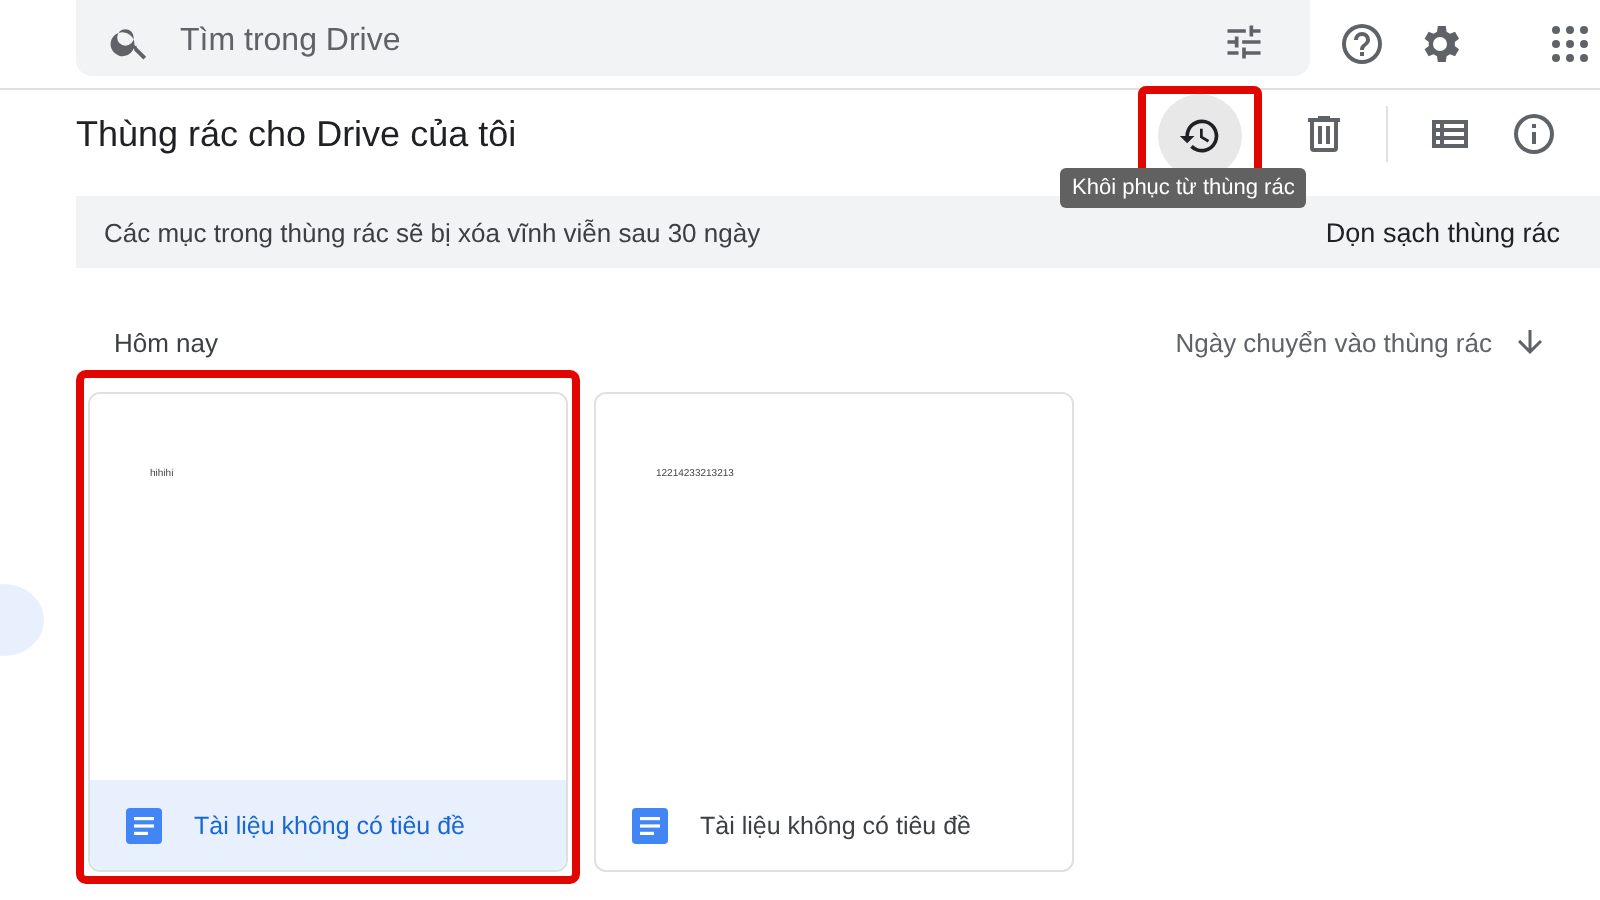 This screenshot has width=1600, height=900. Describe the element at coordinates (432, 232) in the screenshot. I see `notice-text: Các mục trong thùng rác sẽ bị xóa vĩnh viễn sau 30 ngày` at that location.